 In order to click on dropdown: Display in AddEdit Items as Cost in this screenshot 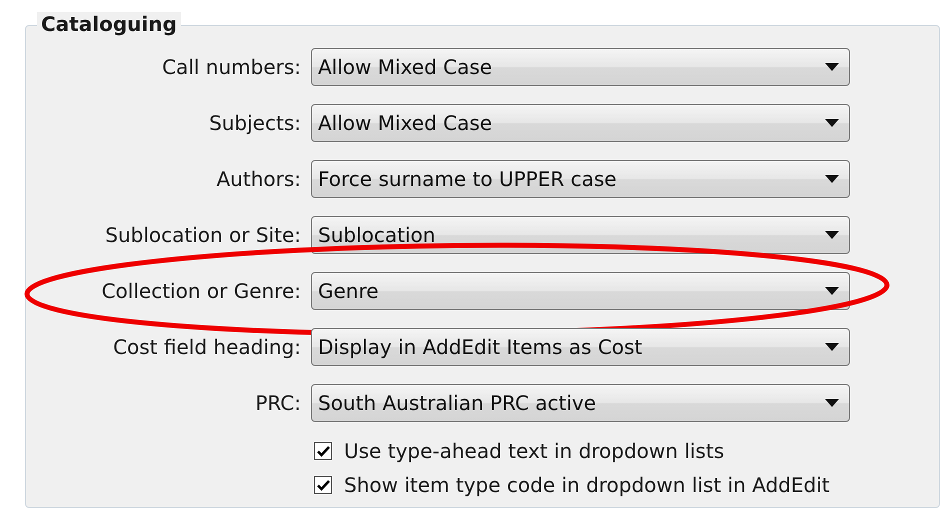, I will do `click(580, 347)`.